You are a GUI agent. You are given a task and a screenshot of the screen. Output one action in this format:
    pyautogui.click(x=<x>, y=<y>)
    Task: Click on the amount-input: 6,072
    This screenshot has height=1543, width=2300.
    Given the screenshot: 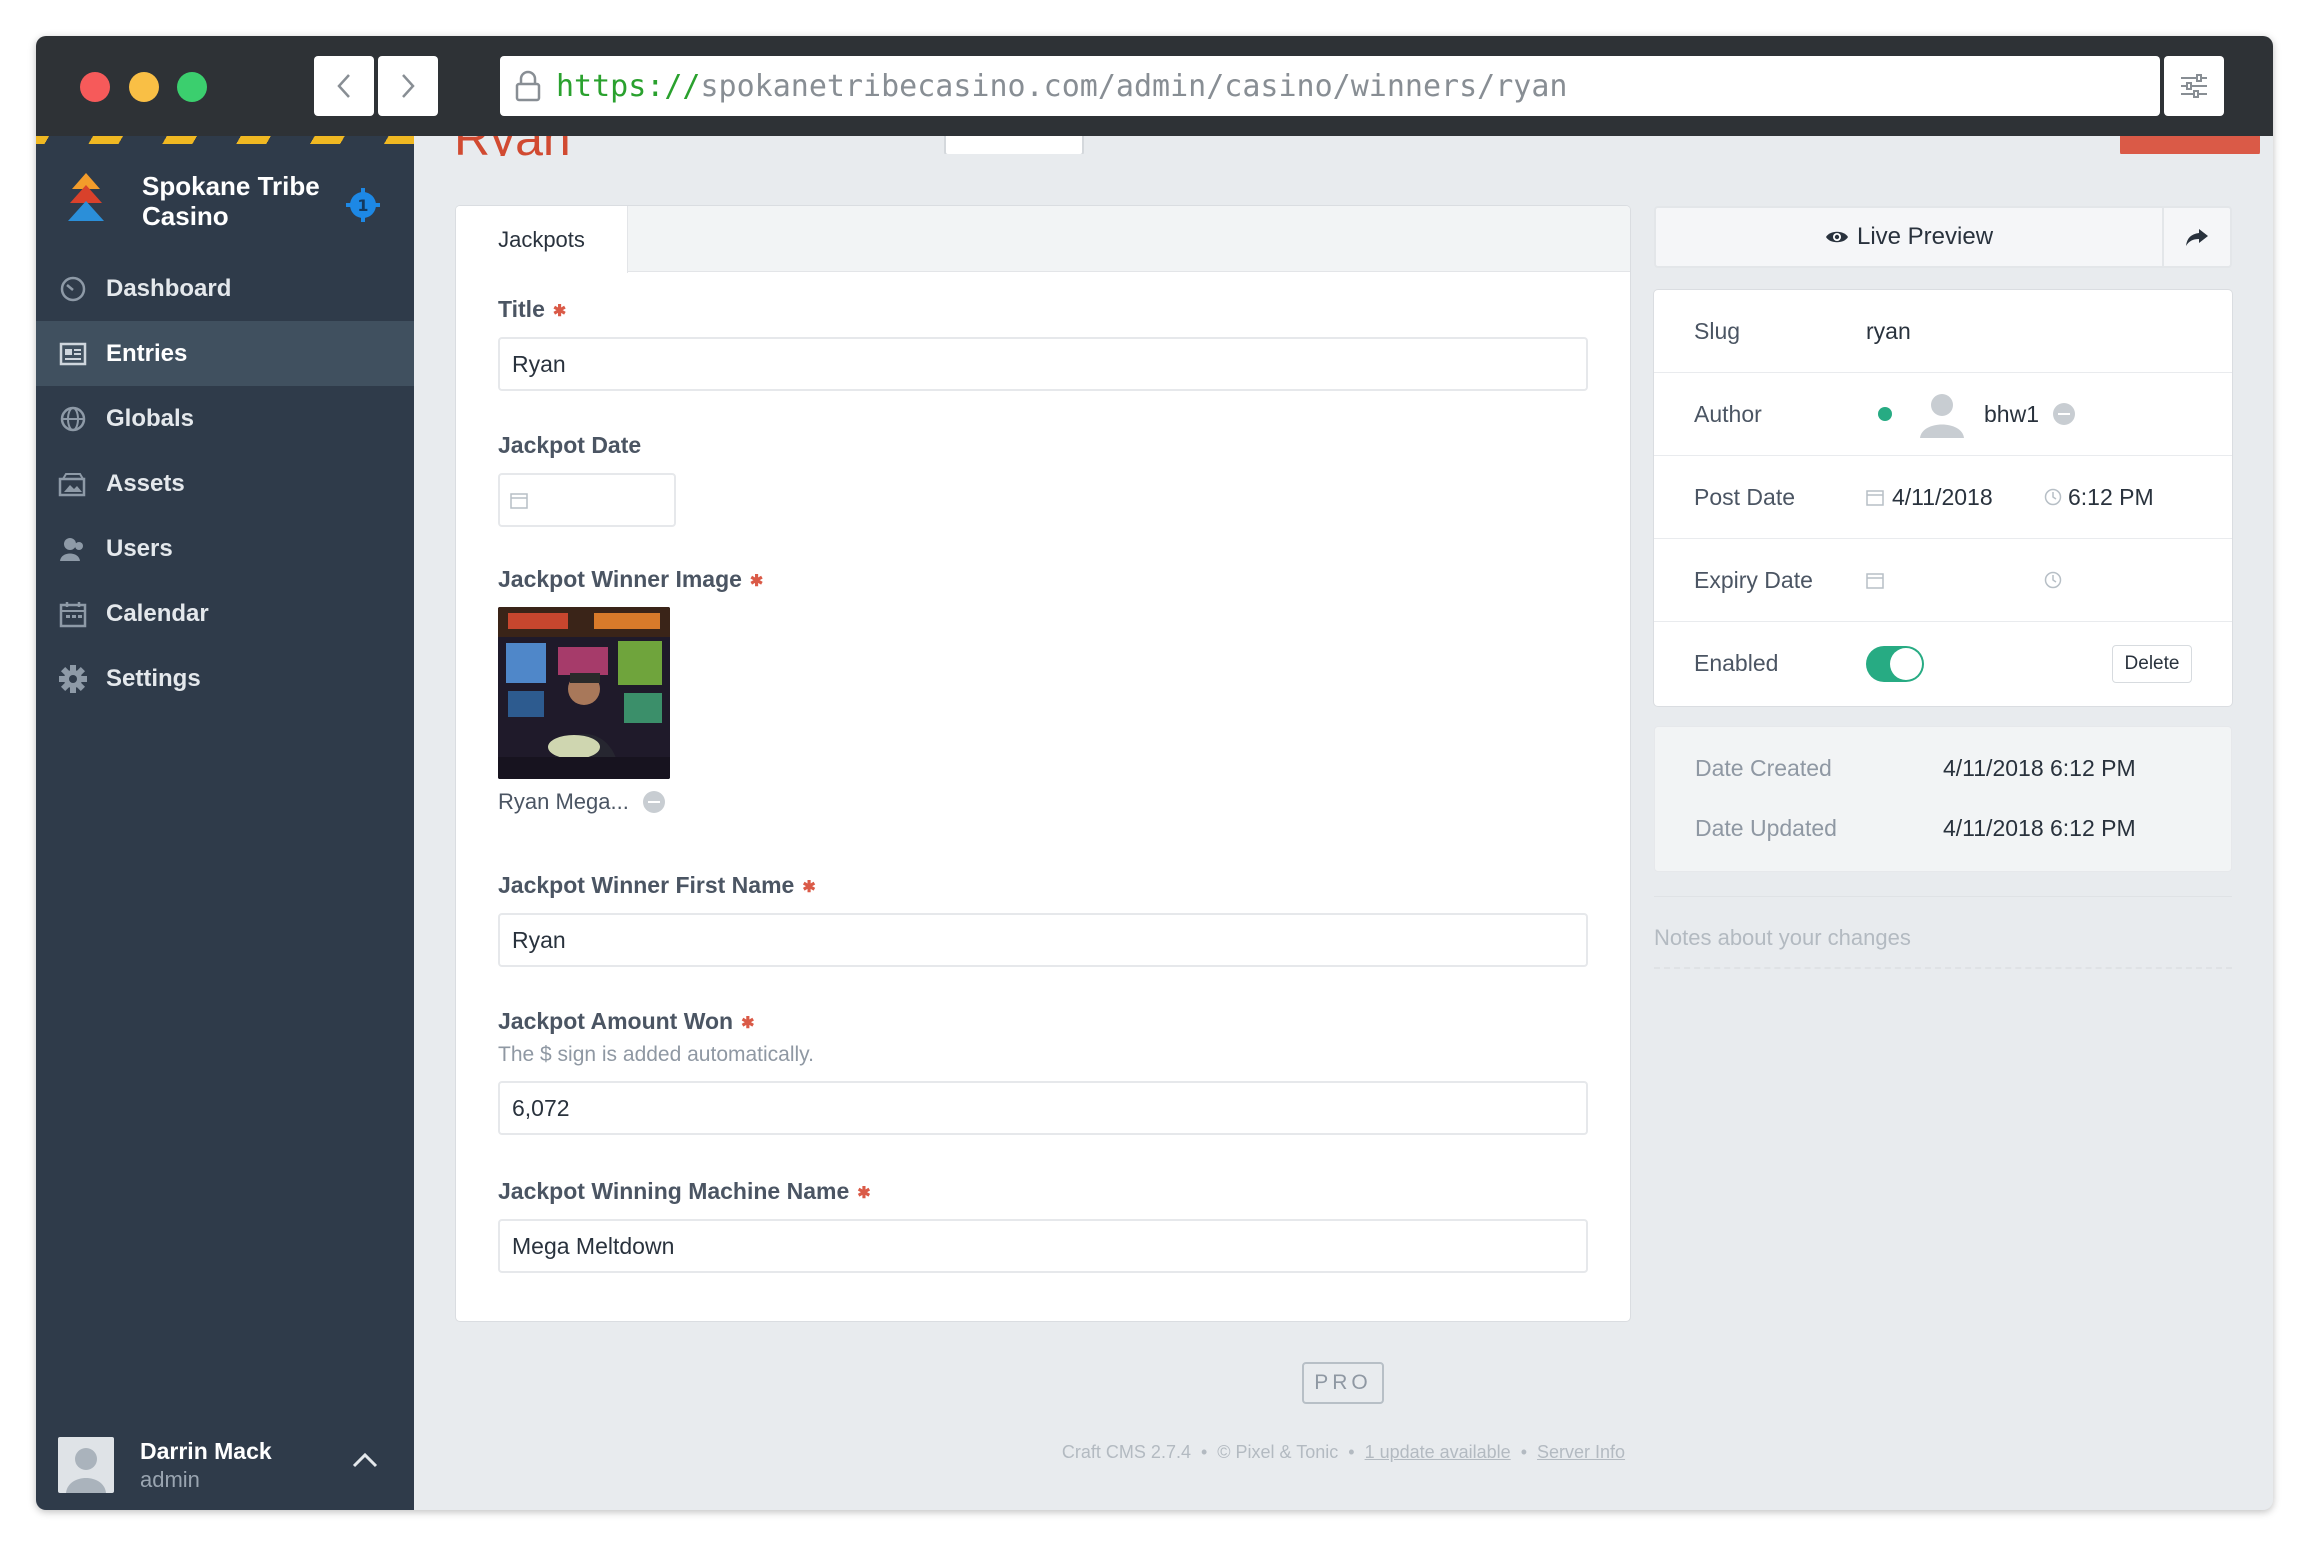 What is the action you would take?
    pyautogui.click(x=1043, y=1108)
    